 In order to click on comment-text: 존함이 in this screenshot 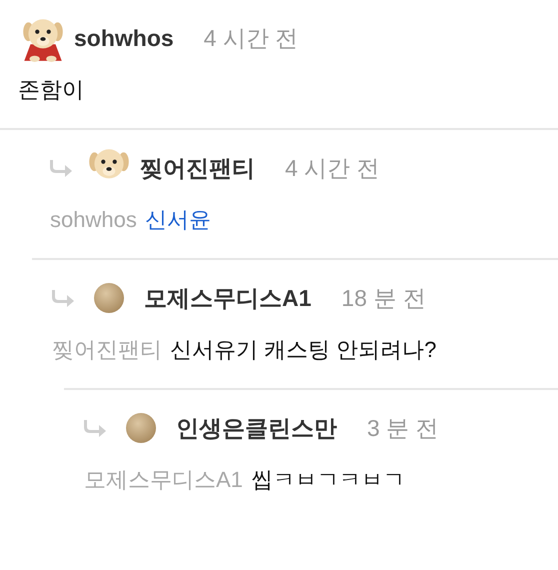, I will do `click(51, 90)`.